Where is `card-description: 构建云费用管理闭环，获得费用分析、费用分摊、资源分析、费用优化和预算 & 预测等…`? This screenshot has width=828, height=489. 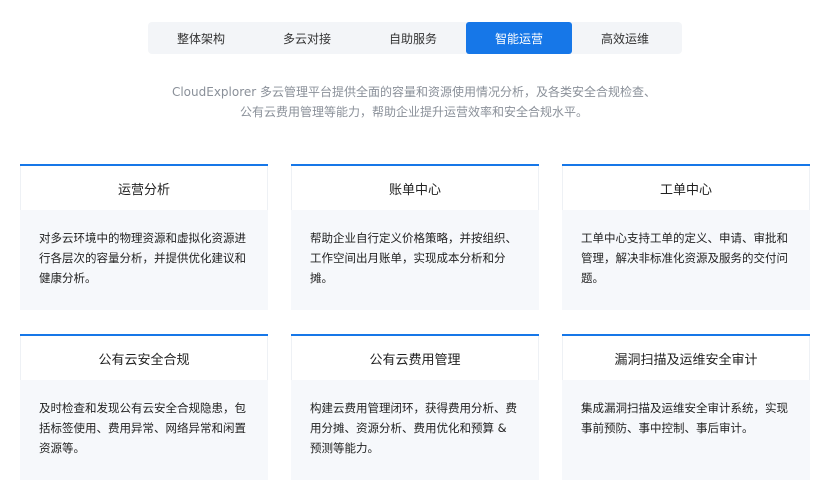
card-description: 构建云费用管理闭环，获得费用分析、费用分摊、资源分析、费用优化和预算 & 预测等… is located at coordinates (413, 428).